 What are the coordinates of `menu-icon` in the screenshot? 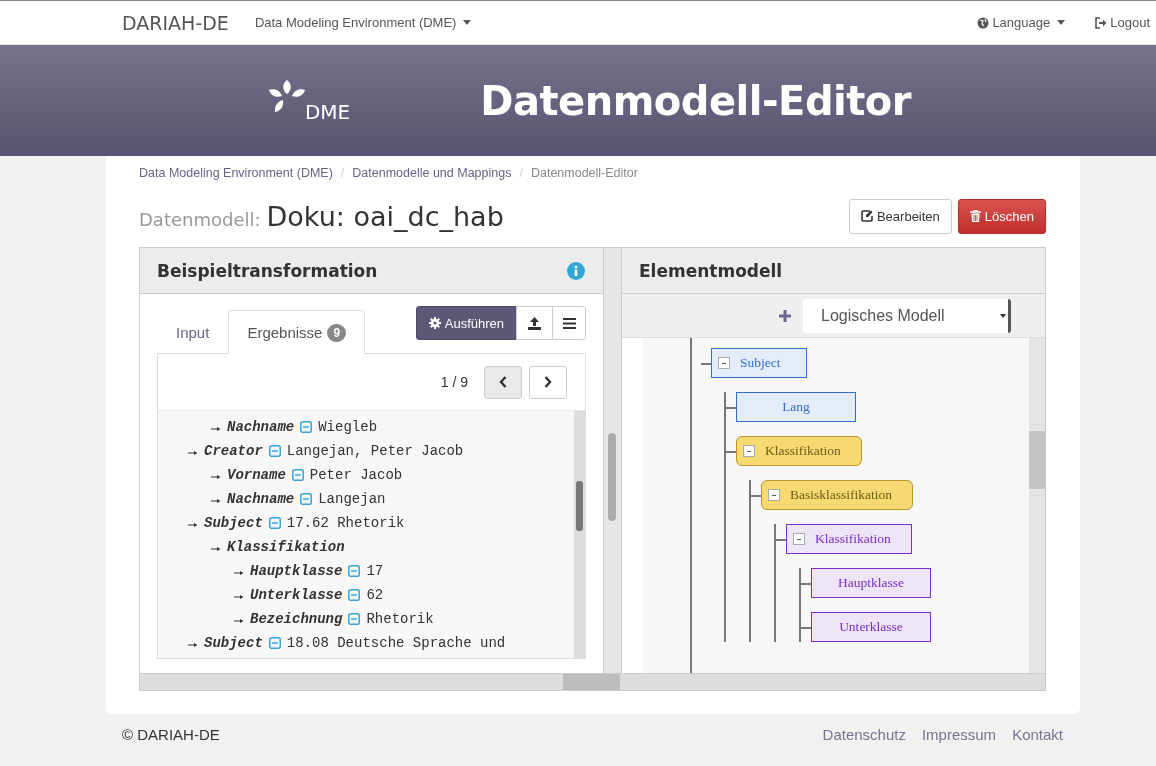 It's located at (569, 323).